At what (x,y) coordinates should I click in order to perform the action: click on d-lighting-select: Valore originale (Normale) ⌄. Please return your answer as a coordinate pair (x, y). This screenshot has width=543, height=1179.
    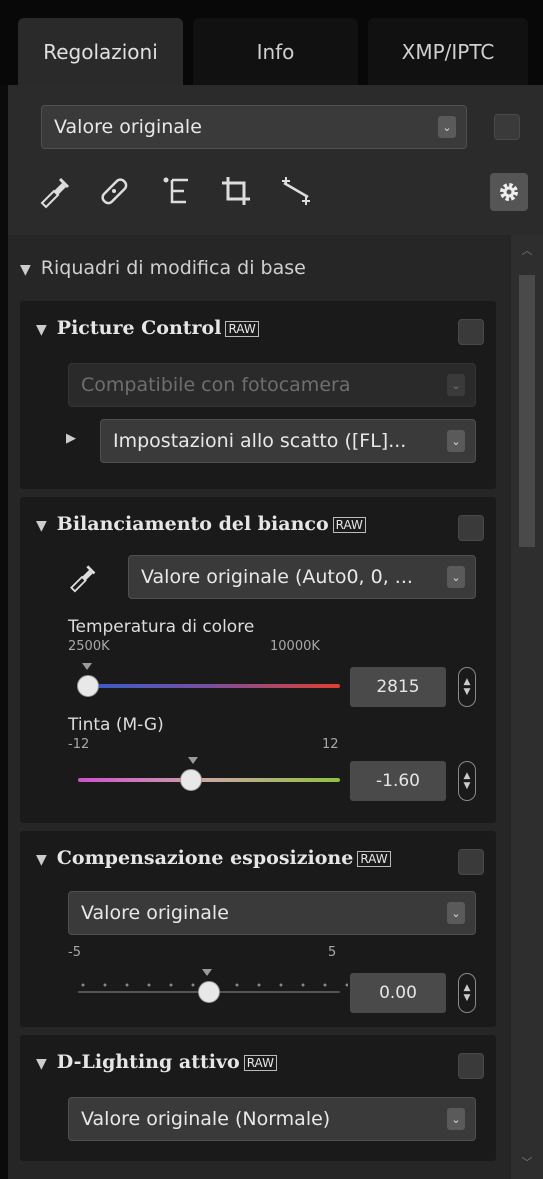
    Looking at the image, I should click on (272, 1119).